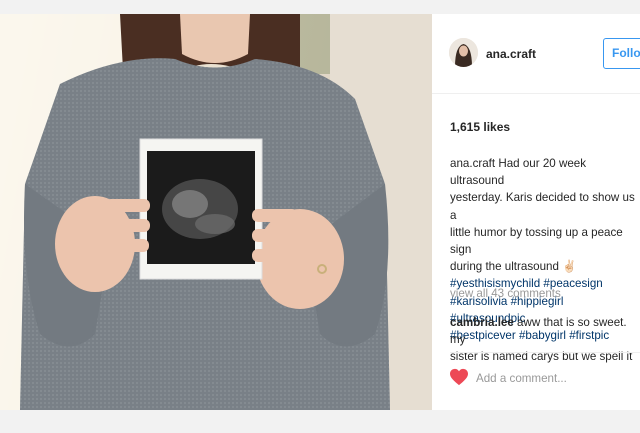  I want to click on avatar-image, so click(463, 52).